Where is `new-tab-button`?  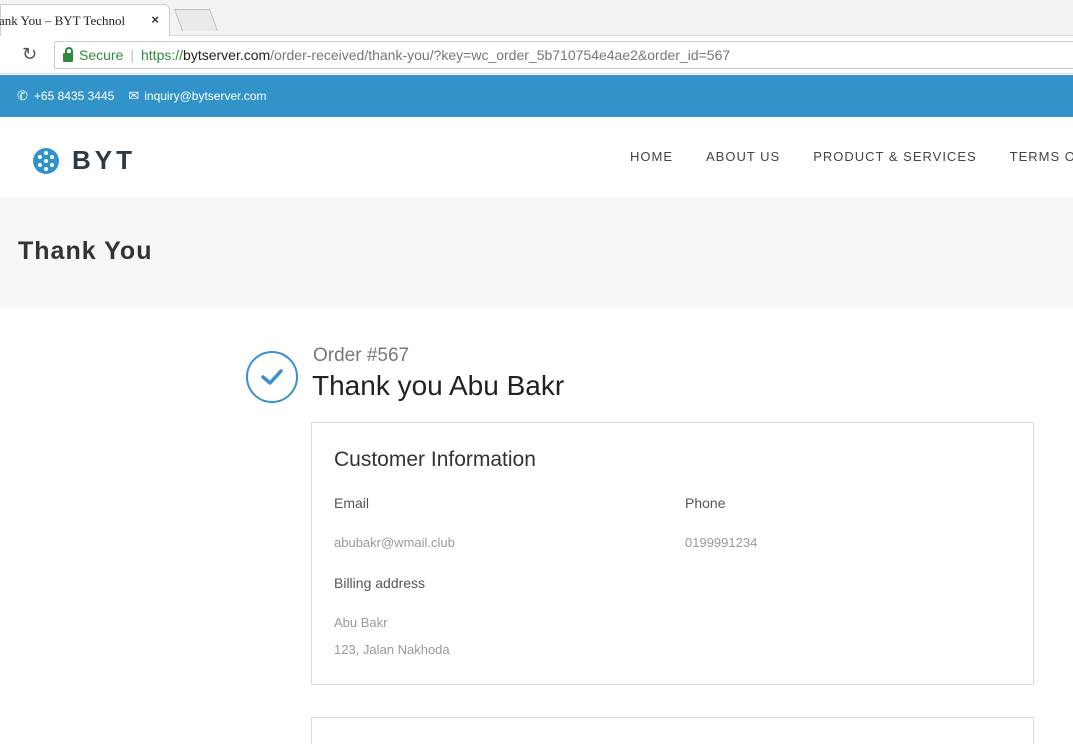
new-tab-button is located at coordinates (196, 20).